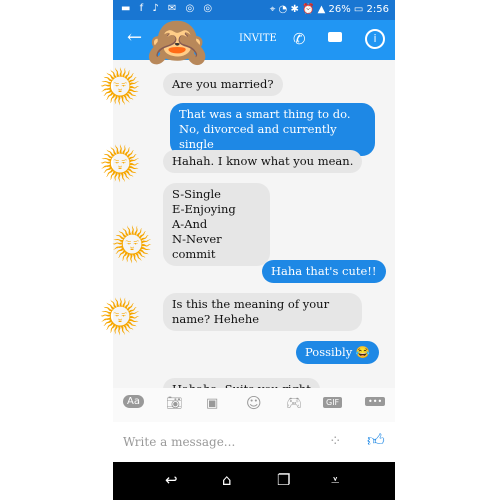 This screenshot has width=500, height=500. What do you see at coordinates (262, 312) in the screenshot?
I see `message-bubble: Is this the meaning of your name? Hehehe` at bounding box center [262, 312].